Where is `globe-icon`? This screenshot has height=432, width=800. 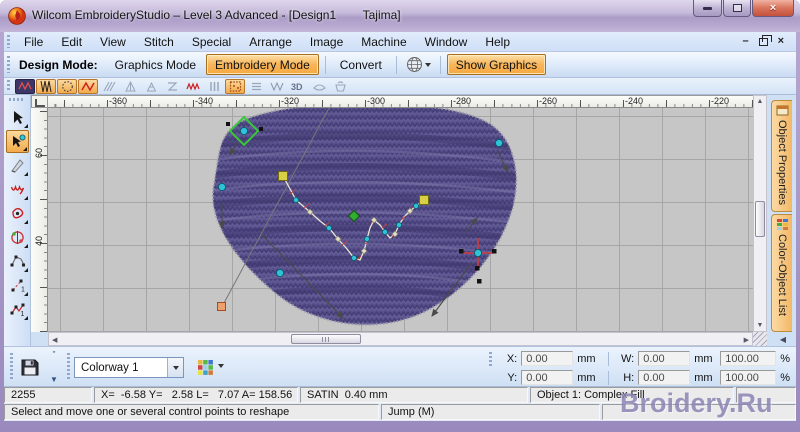 globe-icon is located at coordinates (414, 64).